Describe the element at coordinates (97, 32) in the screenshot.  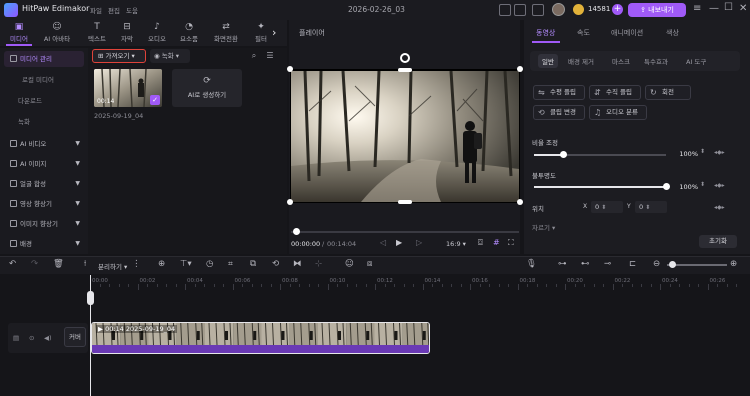
I see `tab-text: T 텍스트` at that location.